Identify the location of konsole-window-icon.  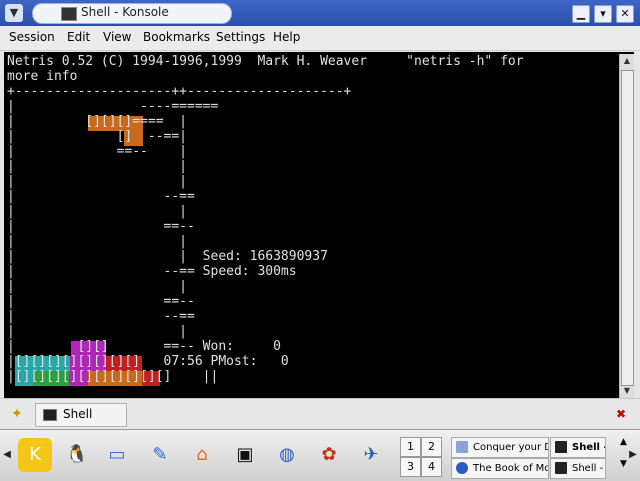
(69, 14).